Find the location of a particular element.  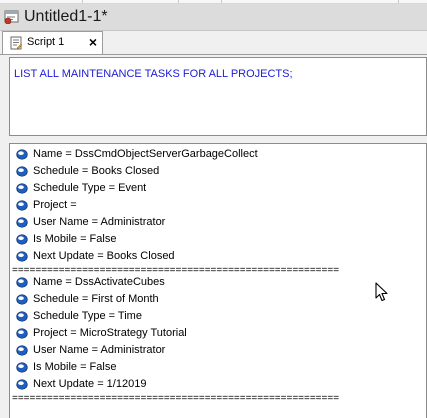

result-row-text: Schedule Type = Time is located at coordinates (87, 316).